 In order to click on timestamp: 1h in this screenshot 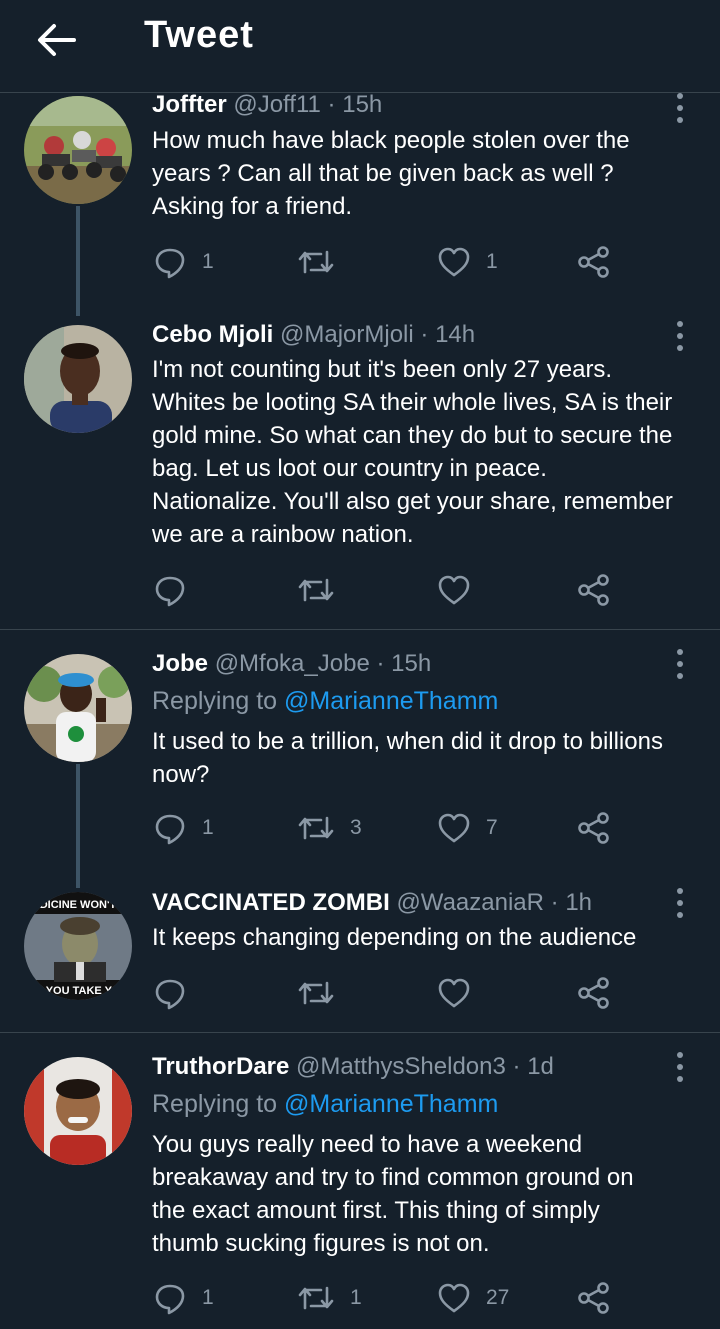, I will do `click(578, 902)`.